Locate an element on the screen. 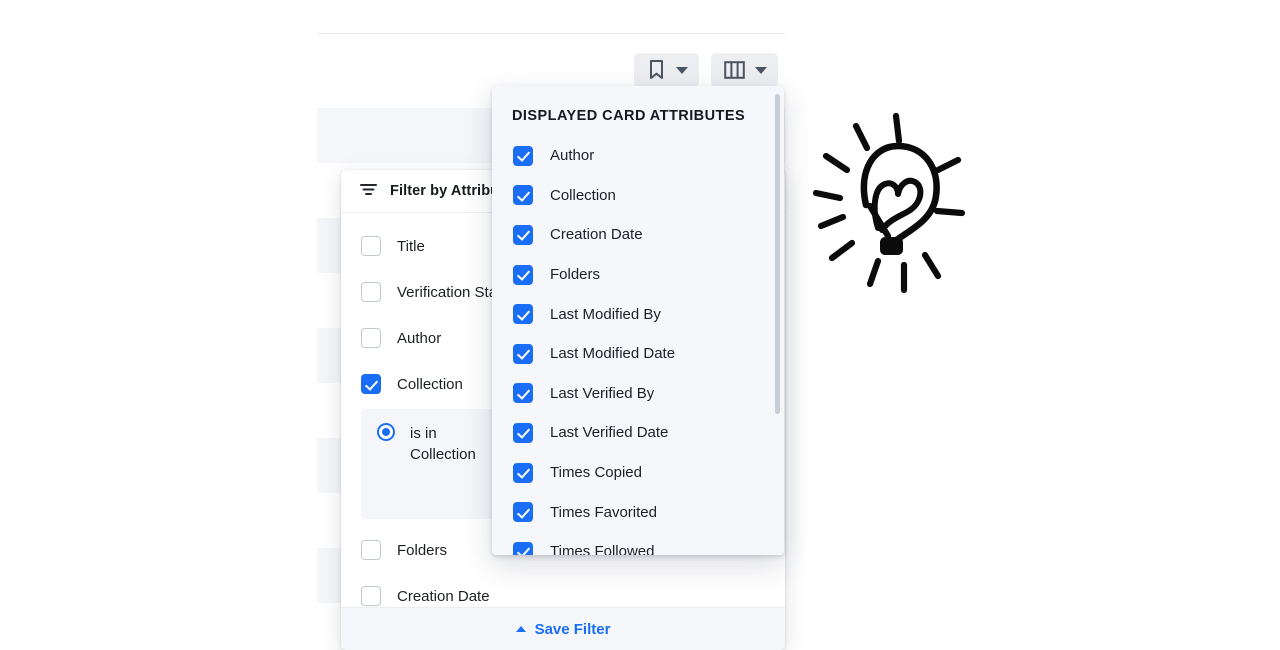  attribute-label: Last Verified By is located at coordinates (602, 393).